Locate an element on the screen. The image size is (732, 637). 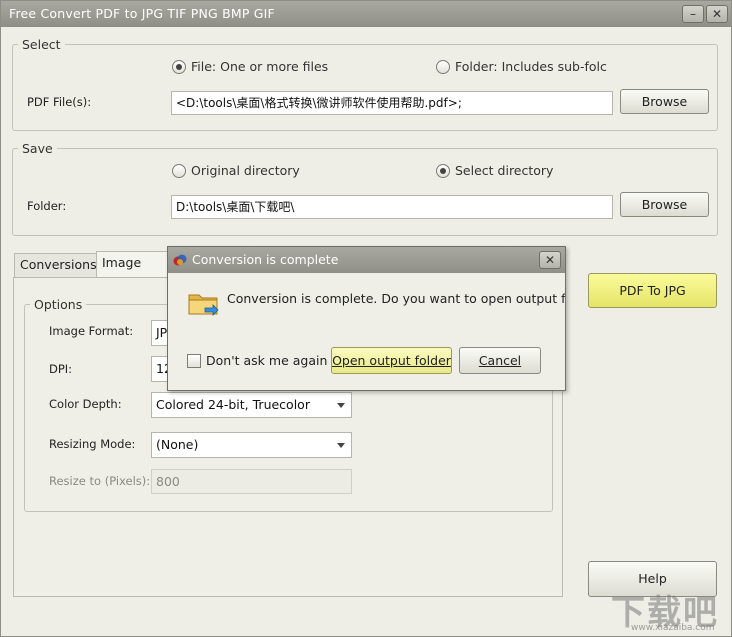
image-format-label: Image Format: is located at coordinates (91, 331).